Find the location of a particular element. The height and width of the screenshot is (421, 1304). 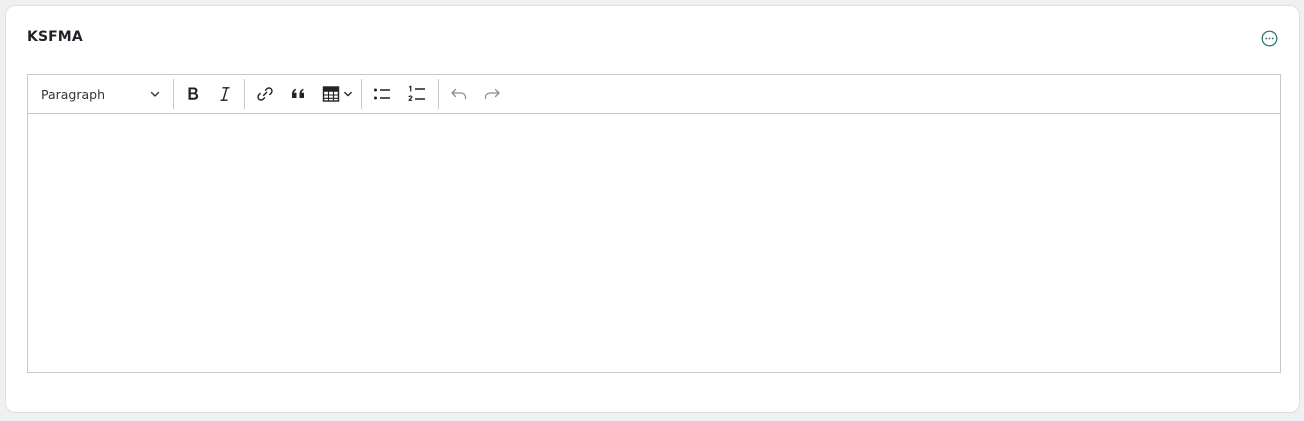

more-options-icon is located at coordinates (1269, 38).